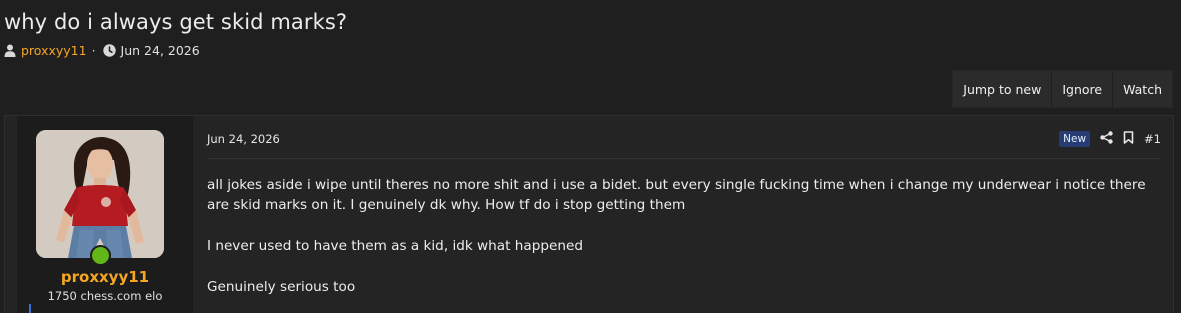 Image resolution: width=1181 pixels, height=313 pixels. What do you see at coordinates (1081, 89) in the screenshot?
I see `ignore-button: Ignore` at bounding box center [1081, 89].